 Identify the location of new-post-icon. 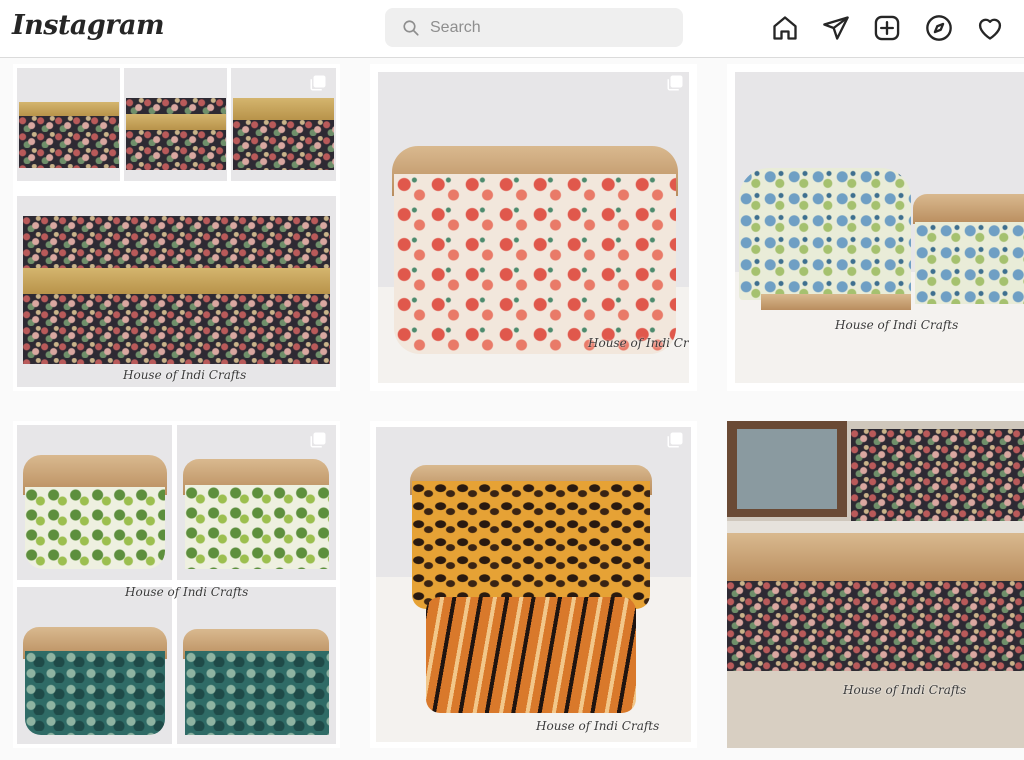
(887, 28).